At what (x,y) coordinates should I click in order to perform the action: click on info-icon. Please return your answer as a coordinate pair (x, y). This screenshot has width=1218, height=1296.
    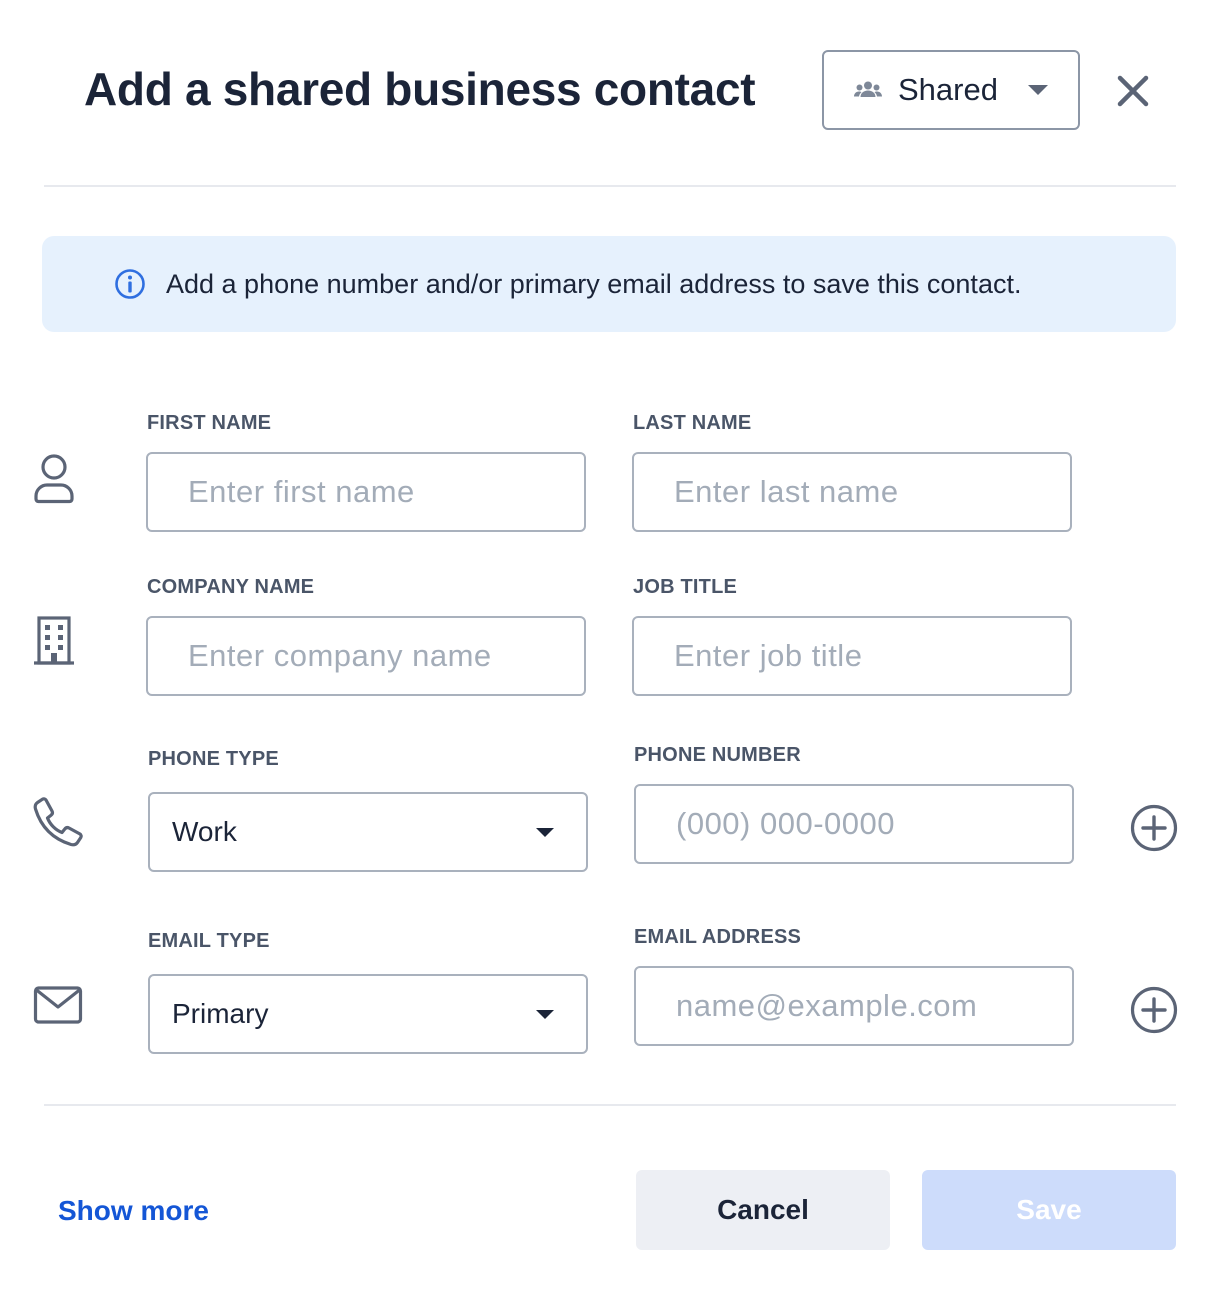
    Looking at the image, I should click on (130, 284).